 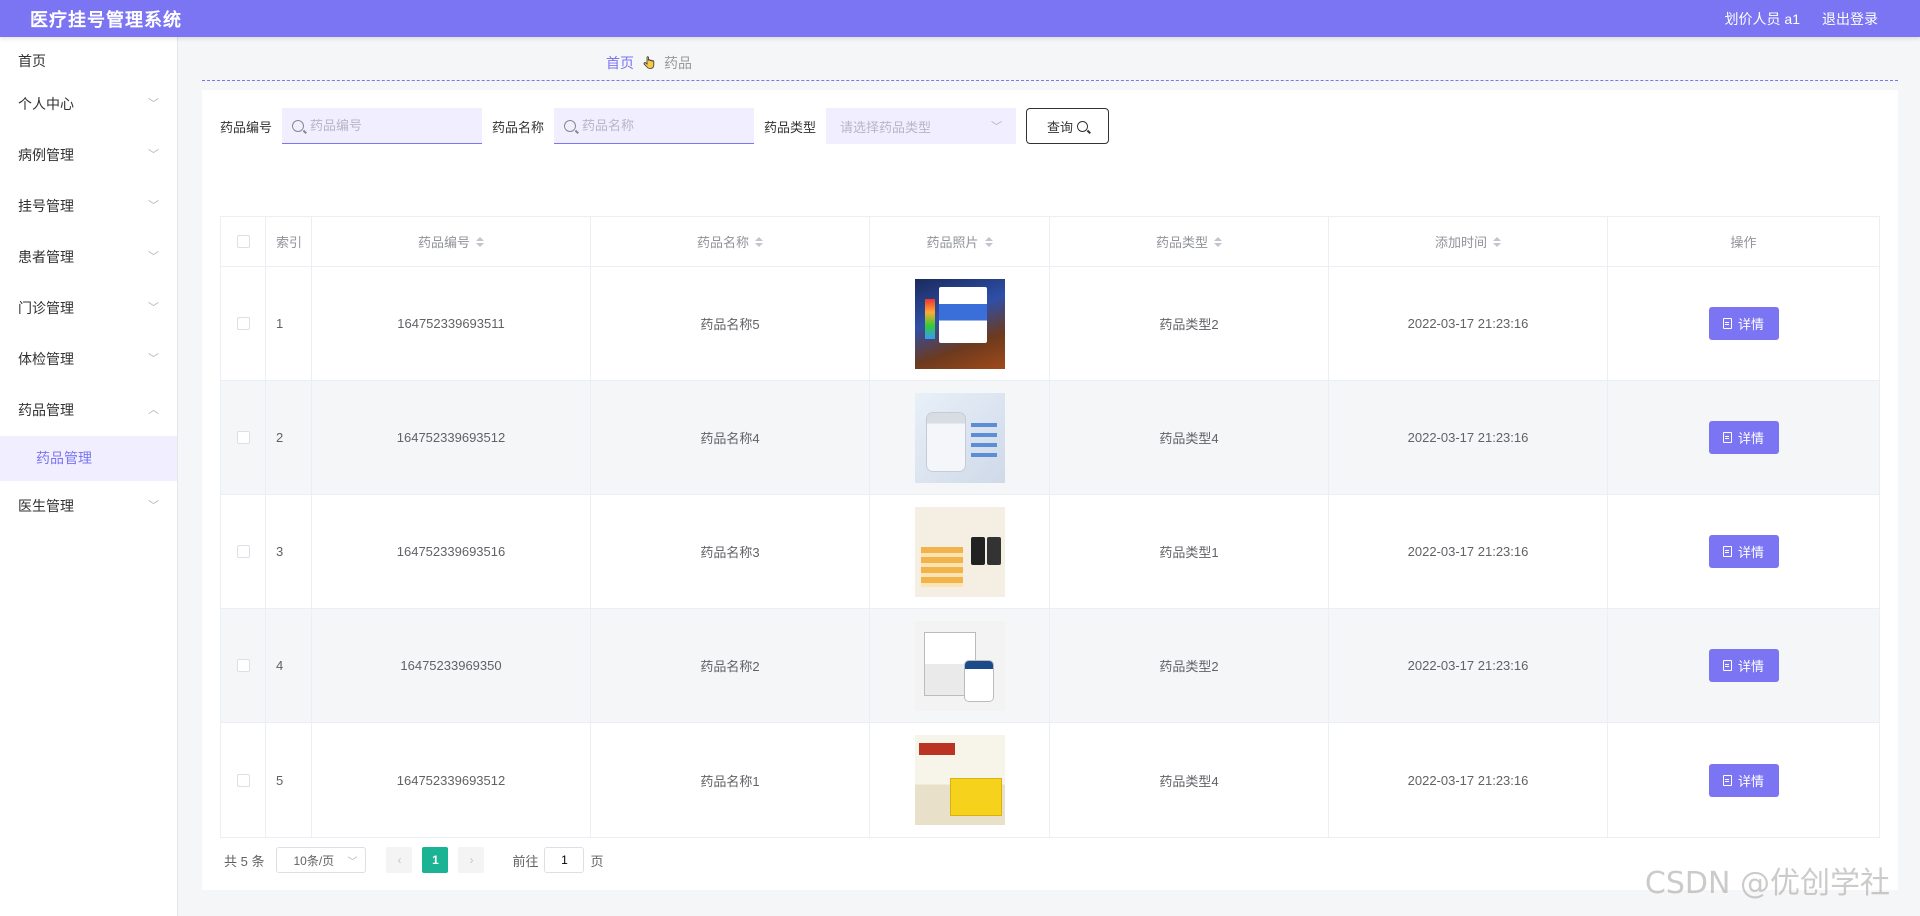 I want to click on sidebar-item-label: 患者管理, so click(x=46, y=257).